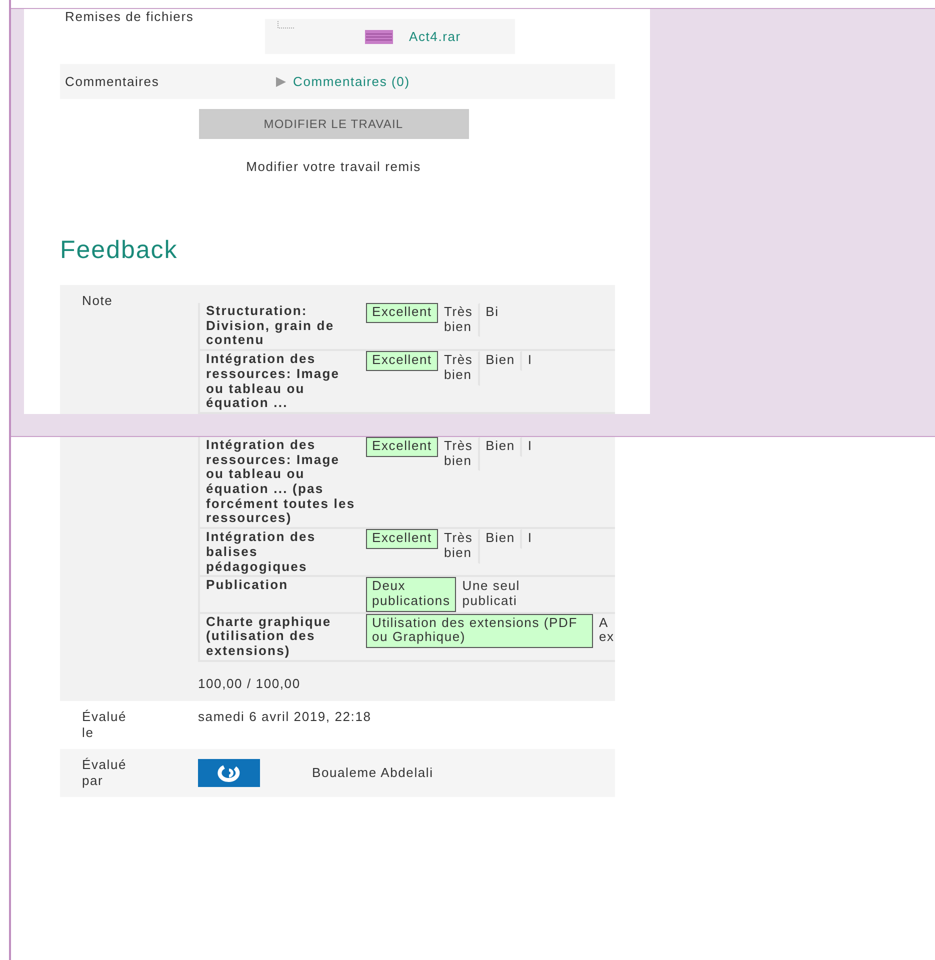 The height and width of the screenshot is (960, 935). I want to click on criterion-cell-text: Charte graphique (utilisation des extensions), so click(268, 637).